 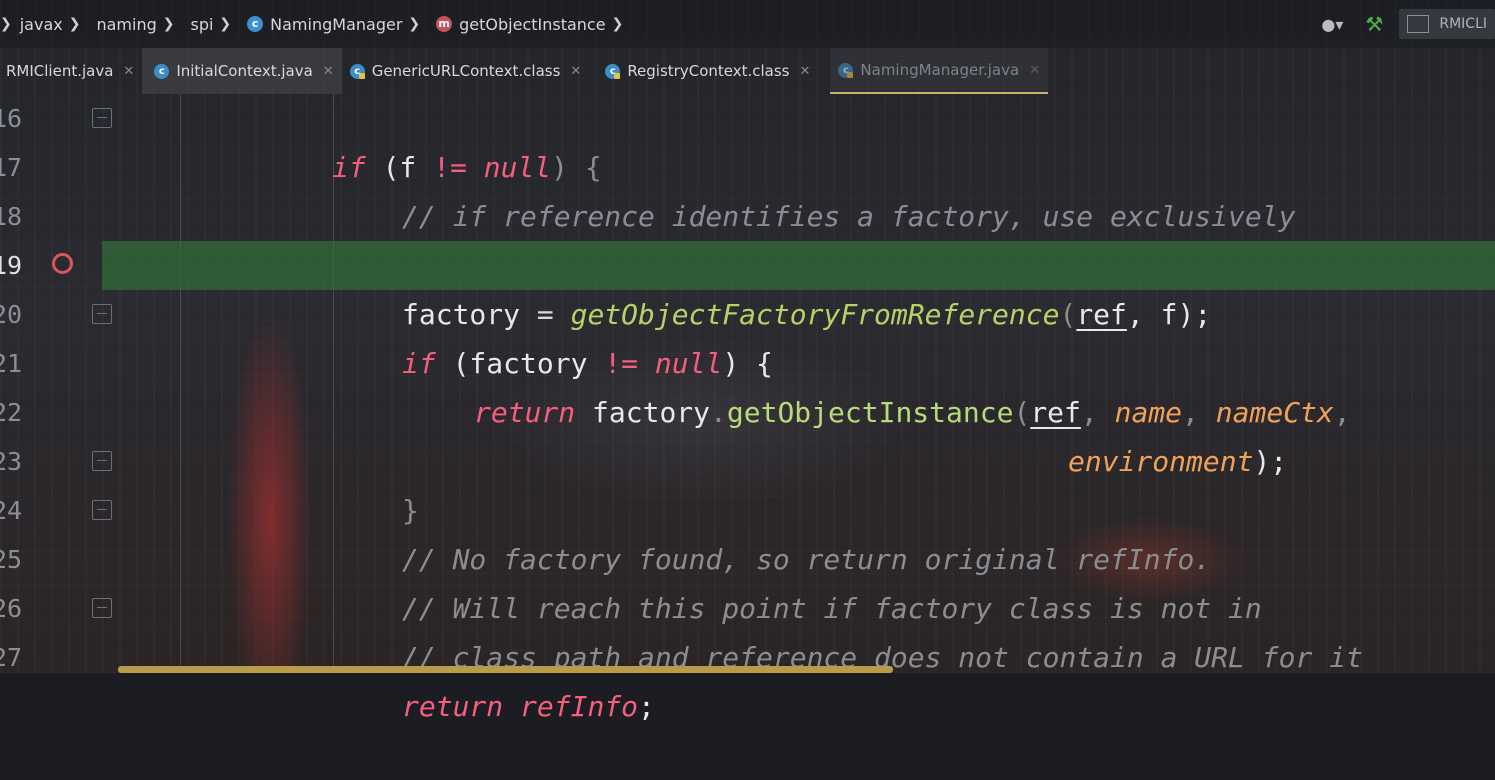 I want to click on code-line-20: if (factory != null) {, so click(x=747, y=335).